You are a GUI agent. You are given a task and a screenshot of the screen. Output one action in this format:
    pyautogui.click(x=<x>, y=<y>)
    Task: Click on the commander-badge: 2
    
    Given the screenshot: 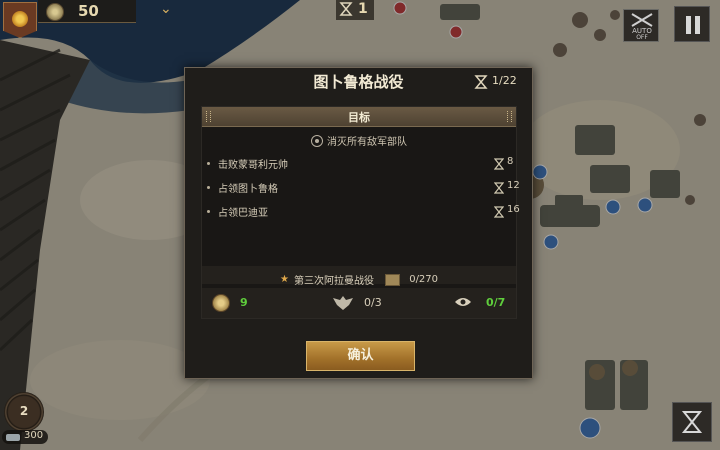 What is the action you would take?
    pyautogui.click(x=24, y=412)
    